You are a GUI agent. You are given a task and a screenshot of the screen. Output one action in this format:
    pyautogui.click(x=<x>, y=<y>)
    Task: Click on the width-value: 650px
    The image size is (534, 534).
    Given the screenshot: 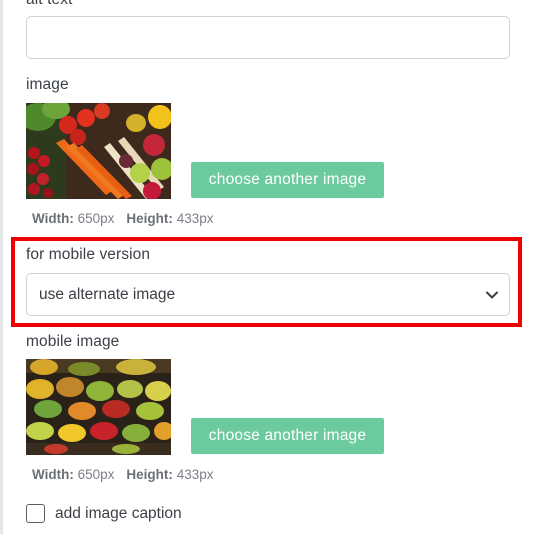 What is the action you would take?
    pyautogui.click(x=96, y=218)
    